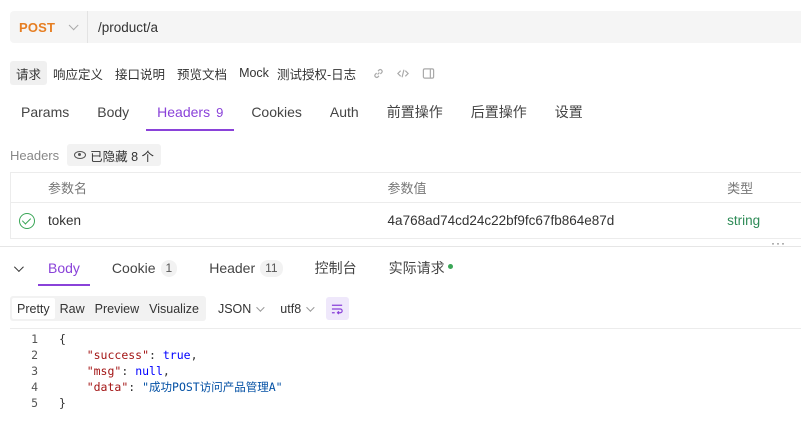 This screenshot has width=801, height=423. I want to click on mode-pretty: Pretty, so click(33, 308).